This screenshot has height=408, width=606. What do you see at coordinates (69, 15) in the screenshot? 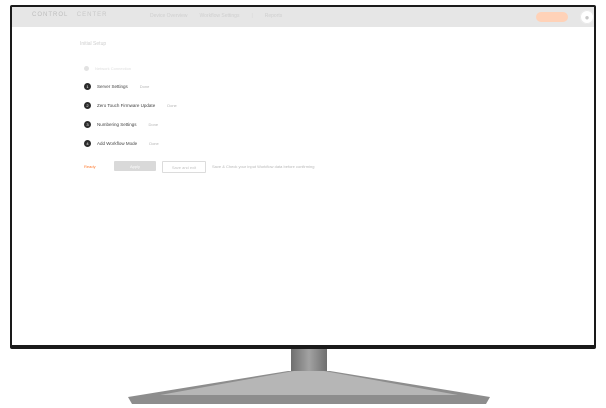
I see `brand-logo: CONTROL CENTER` at bounding box center [69, 15].